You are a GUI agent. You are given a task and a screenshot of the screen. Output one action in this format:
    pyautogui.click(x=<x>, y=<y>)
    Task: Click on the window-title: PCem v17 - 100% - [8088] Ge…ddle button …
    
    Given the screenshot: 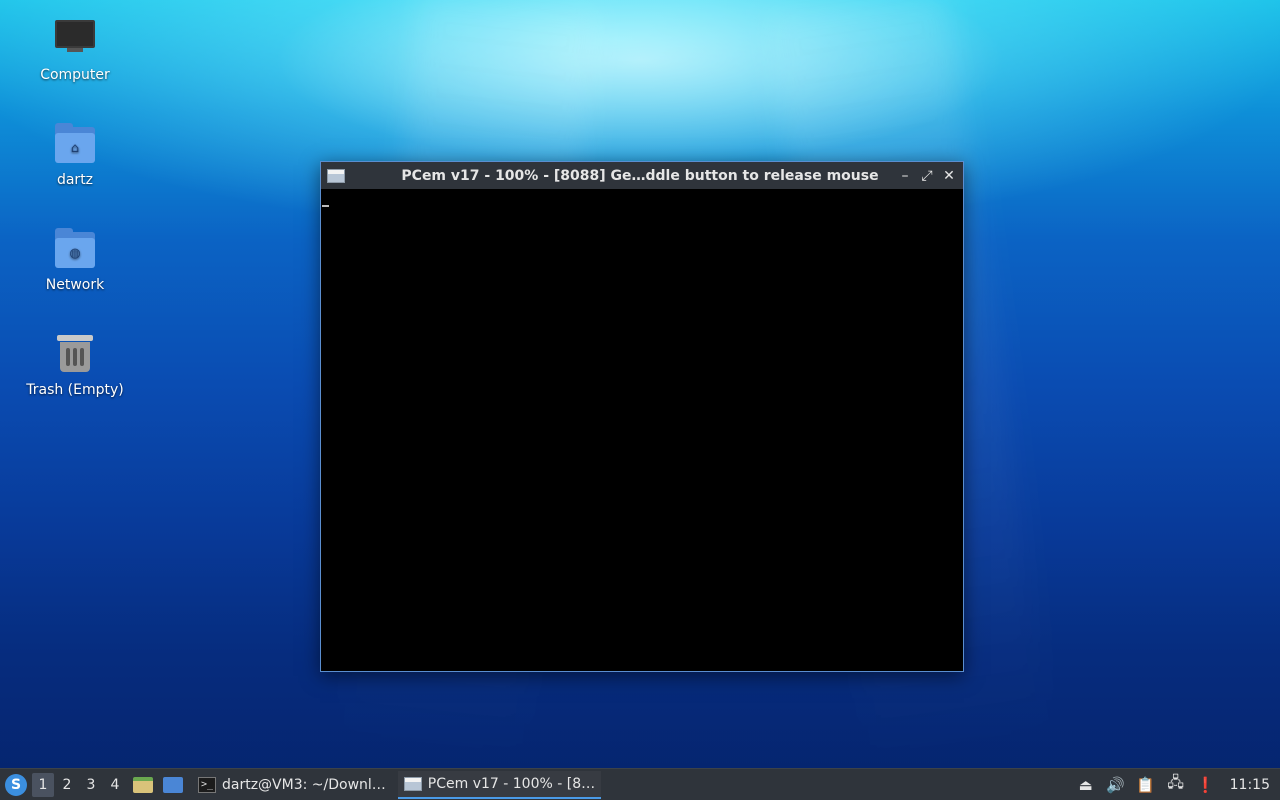 What is the action you would take?
    pyautogui.click(x=640, y=175)
    